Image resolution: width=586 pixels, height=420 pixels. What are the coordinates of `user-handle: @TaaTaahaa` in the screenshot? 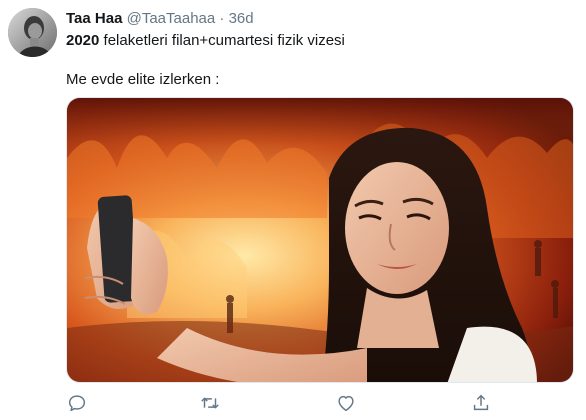 It's located at (171, 18).